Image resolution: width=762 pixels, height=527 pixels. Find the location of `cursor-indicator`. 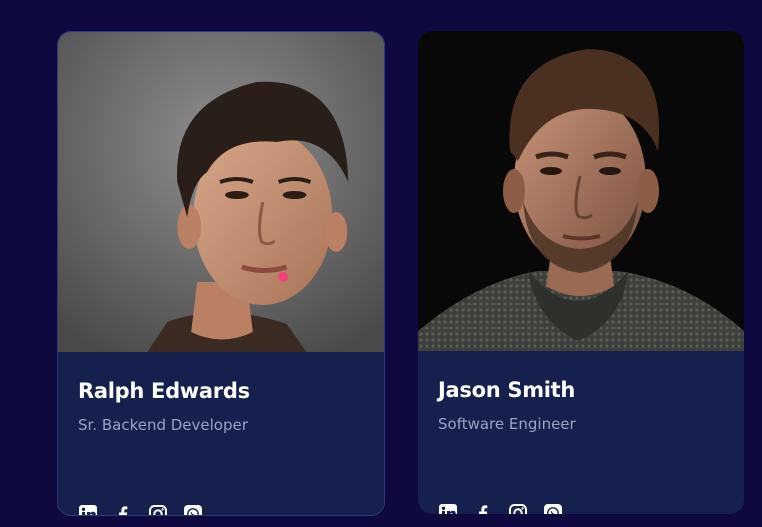

cursor-indicator is located at coordinates (283, 277).